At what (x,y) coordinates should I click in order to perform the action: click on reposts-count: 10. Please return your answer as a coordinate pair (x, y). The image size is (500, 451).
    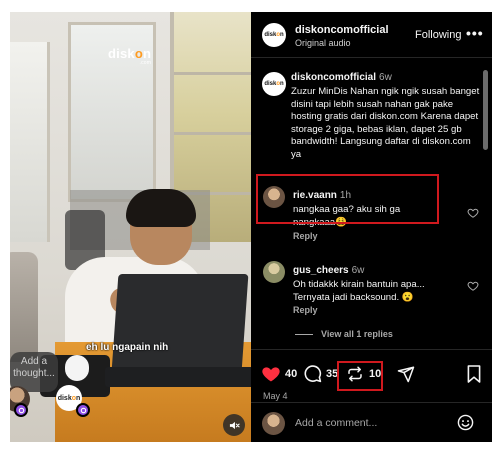
    Looking at the image, I should click on (375, 374).